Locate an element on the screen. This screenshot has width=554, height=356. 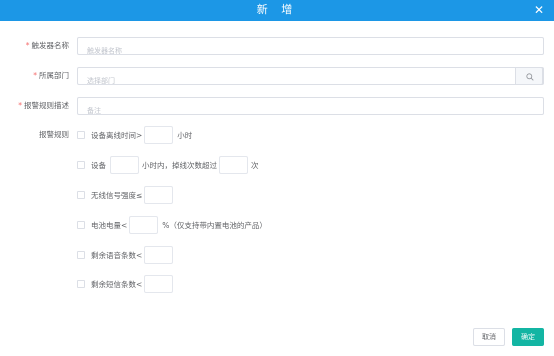
rule-battery-prefix: 电池电量< is located at coordinates (109, 225).